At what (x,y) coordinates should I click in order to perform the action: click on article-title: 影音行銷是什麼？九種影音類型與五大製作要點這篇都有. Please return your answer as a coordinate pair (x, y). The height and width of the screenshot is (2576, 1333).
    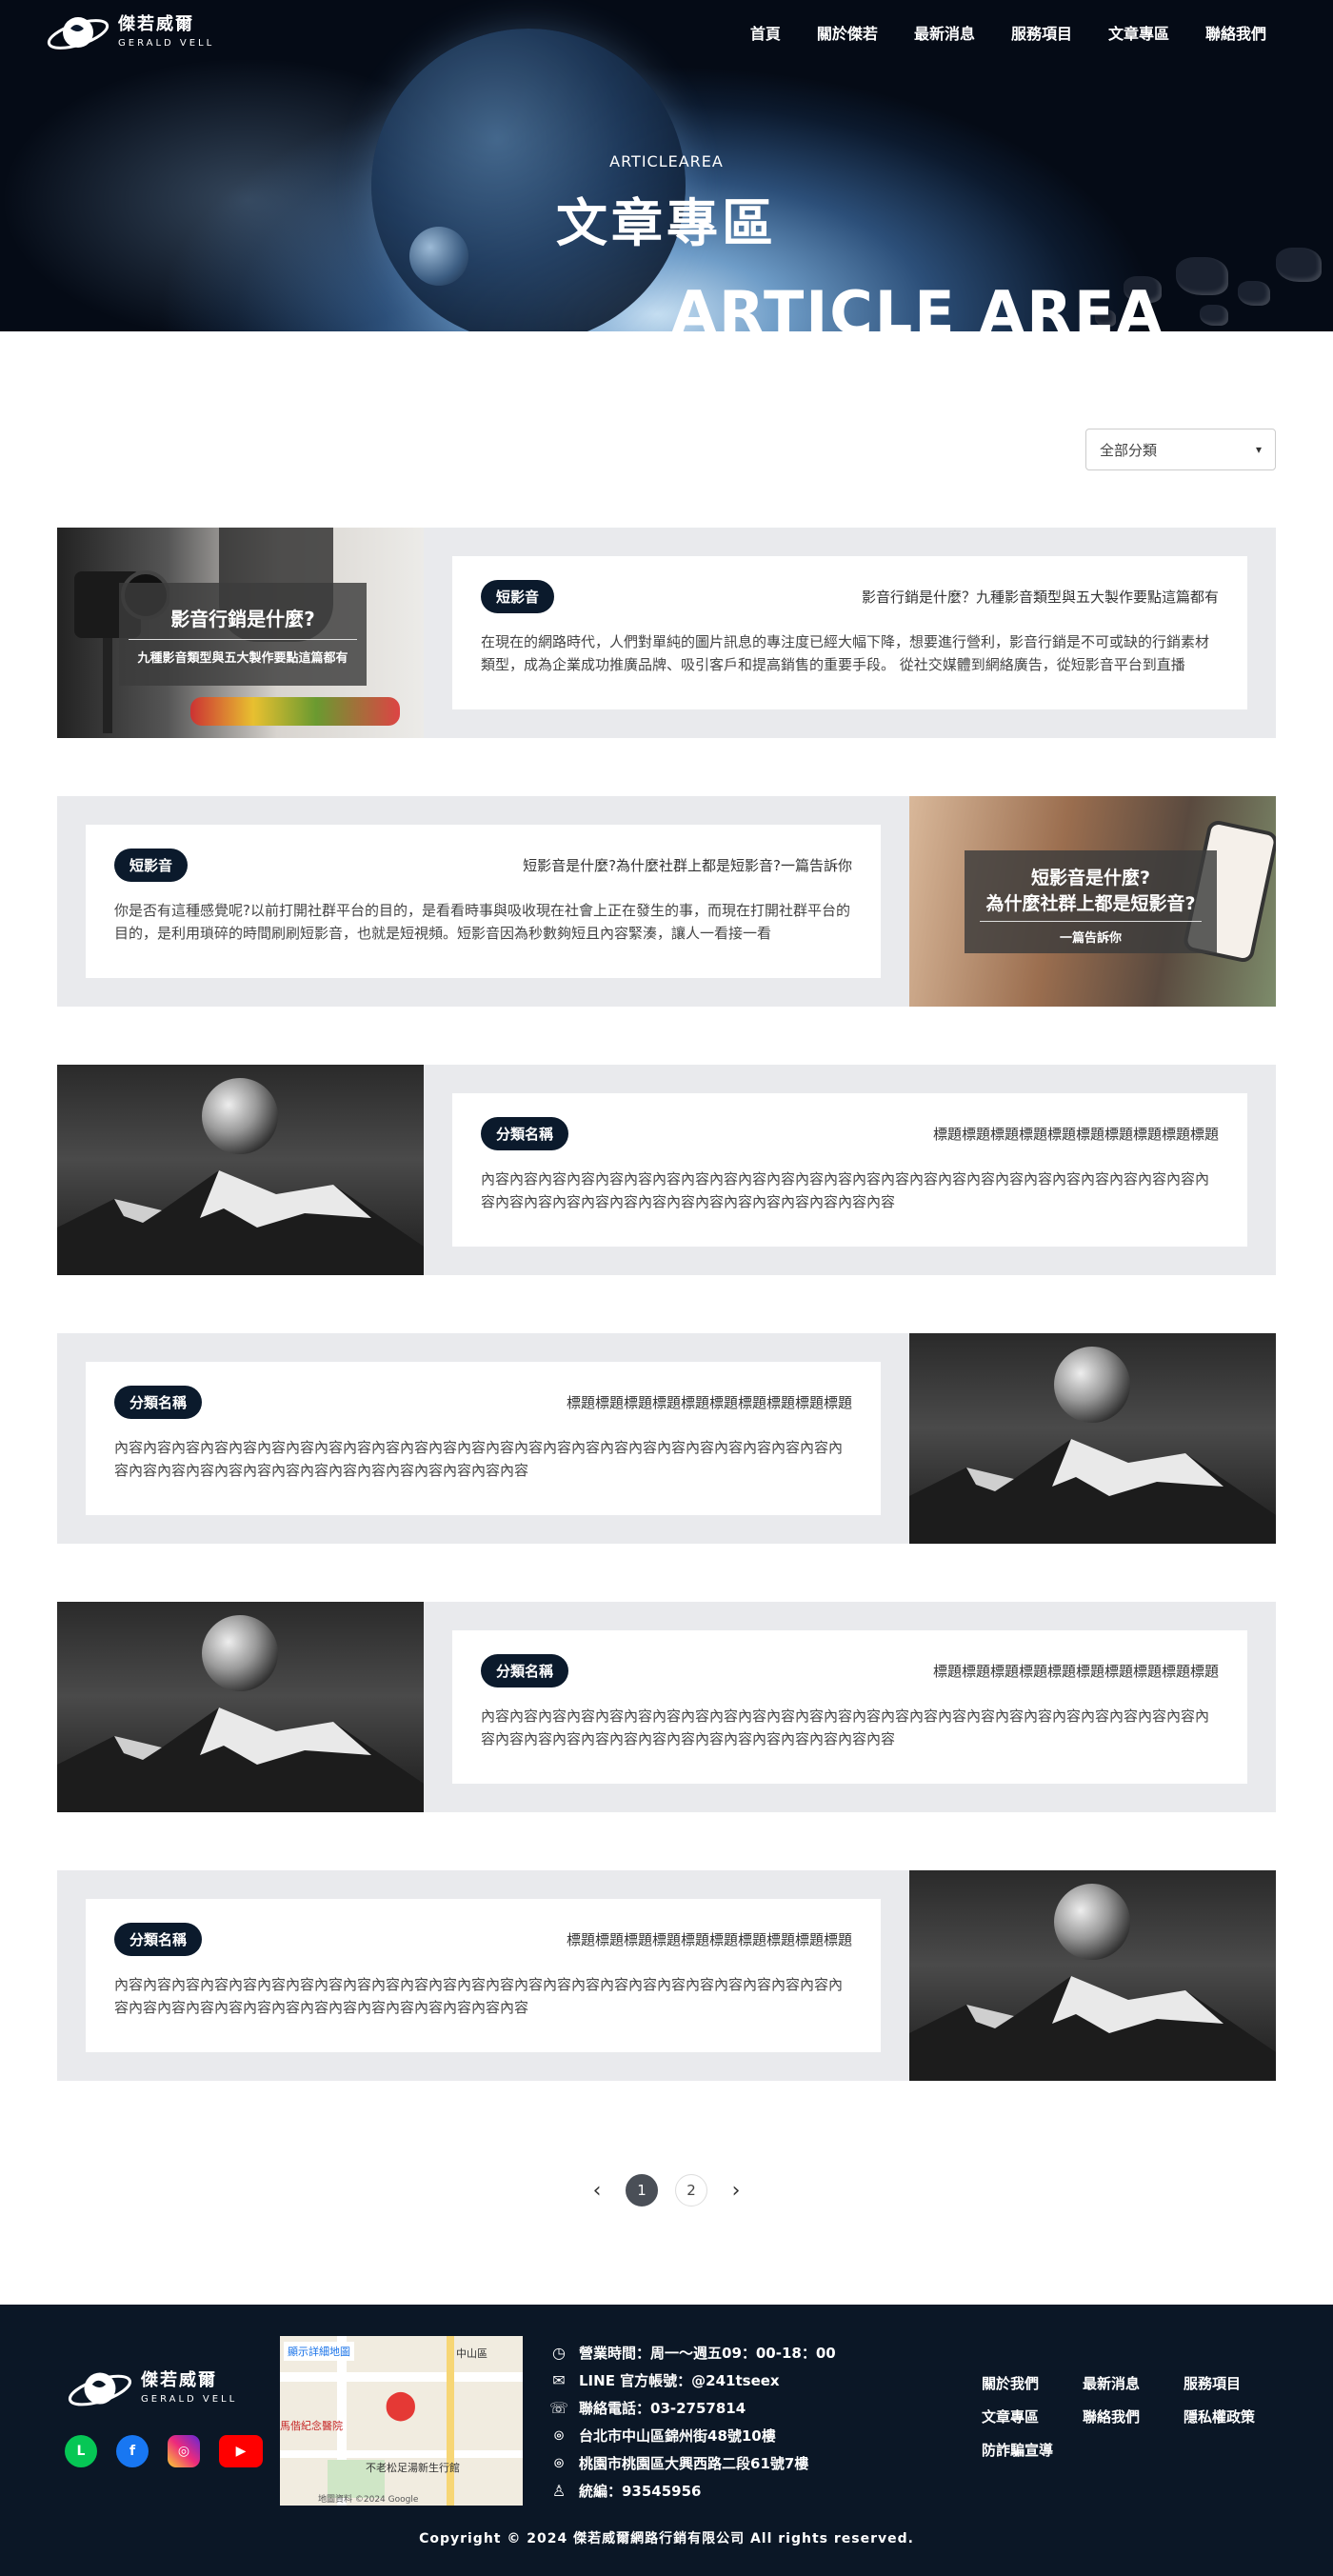
    Looking at the image, I should click on (1041, 597).